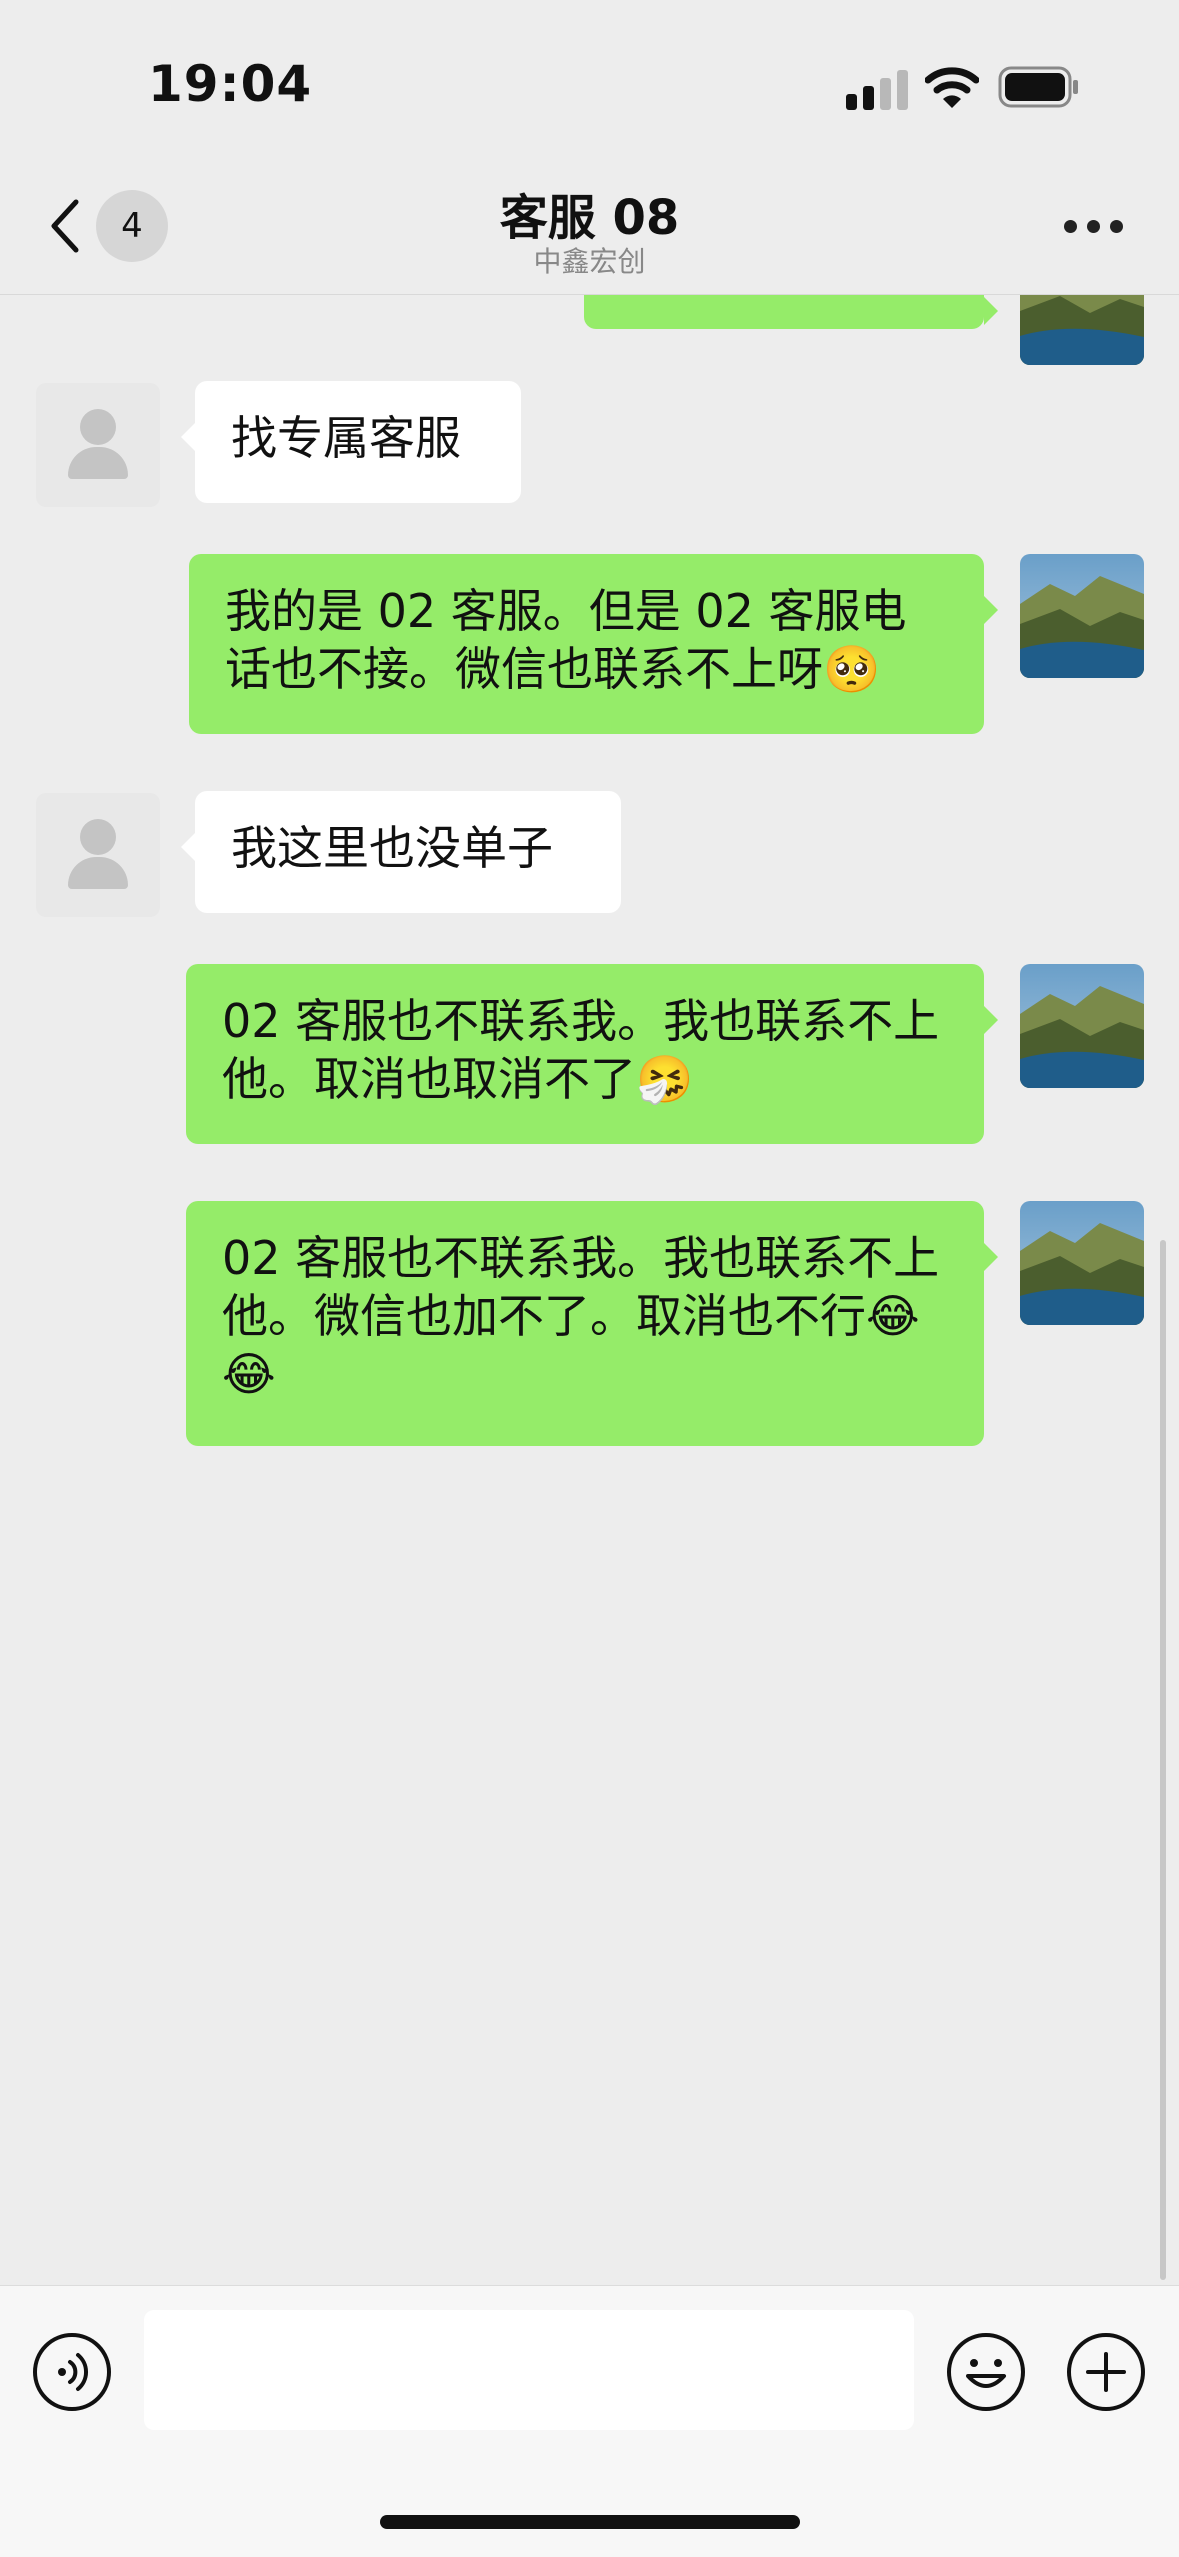 The image size is (1179, 2557). What do you see at coordinates (986, 2372) in the screenshot?
I see `emoji-icon` at bounding box center [986, 2372].